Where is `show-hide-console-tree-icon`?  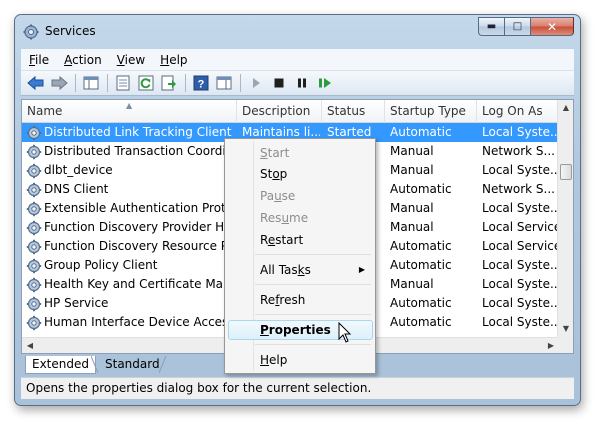 show-hide-console-tree-icon is located at coordinates (91, 83).